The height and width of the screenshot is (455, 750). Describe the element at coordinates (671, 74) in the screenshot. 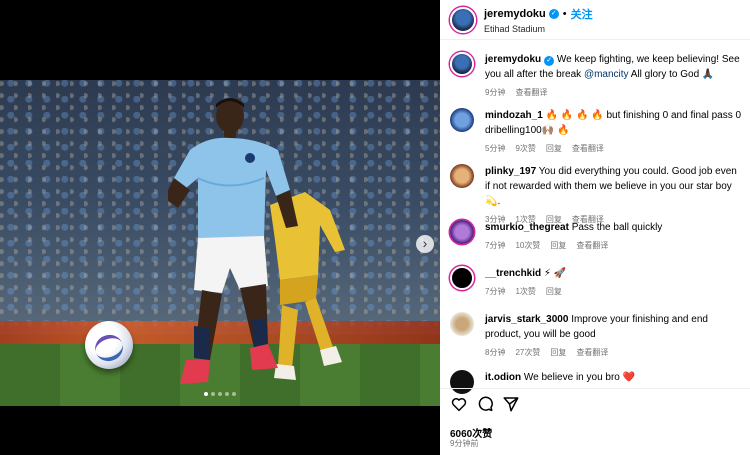

I see `caption-text-end: All glory to God 🙏🏿` at that location.